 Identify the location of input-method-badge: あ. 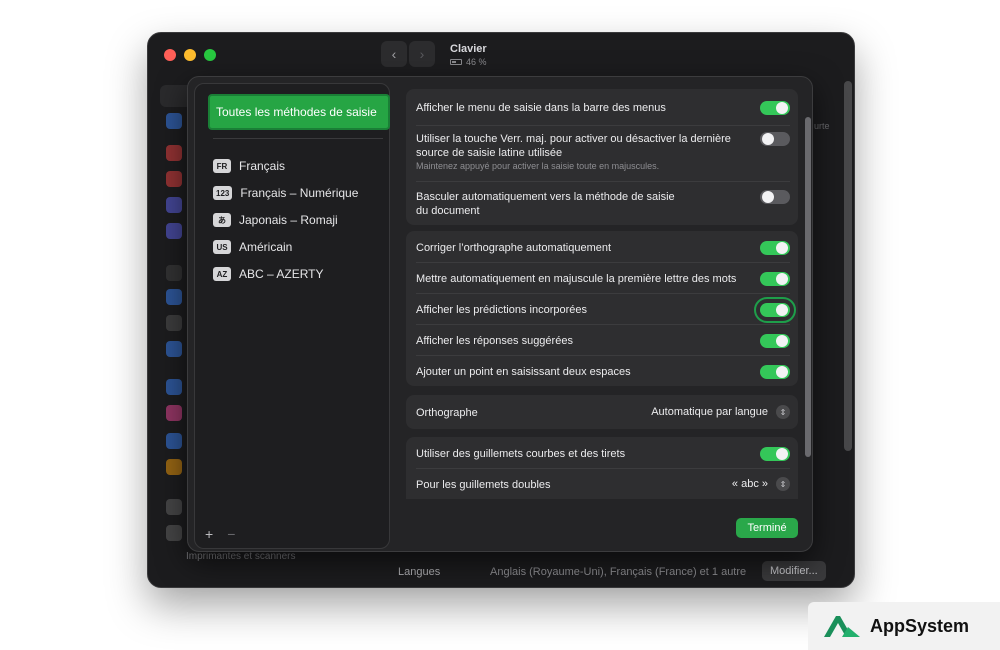
(222, 220).